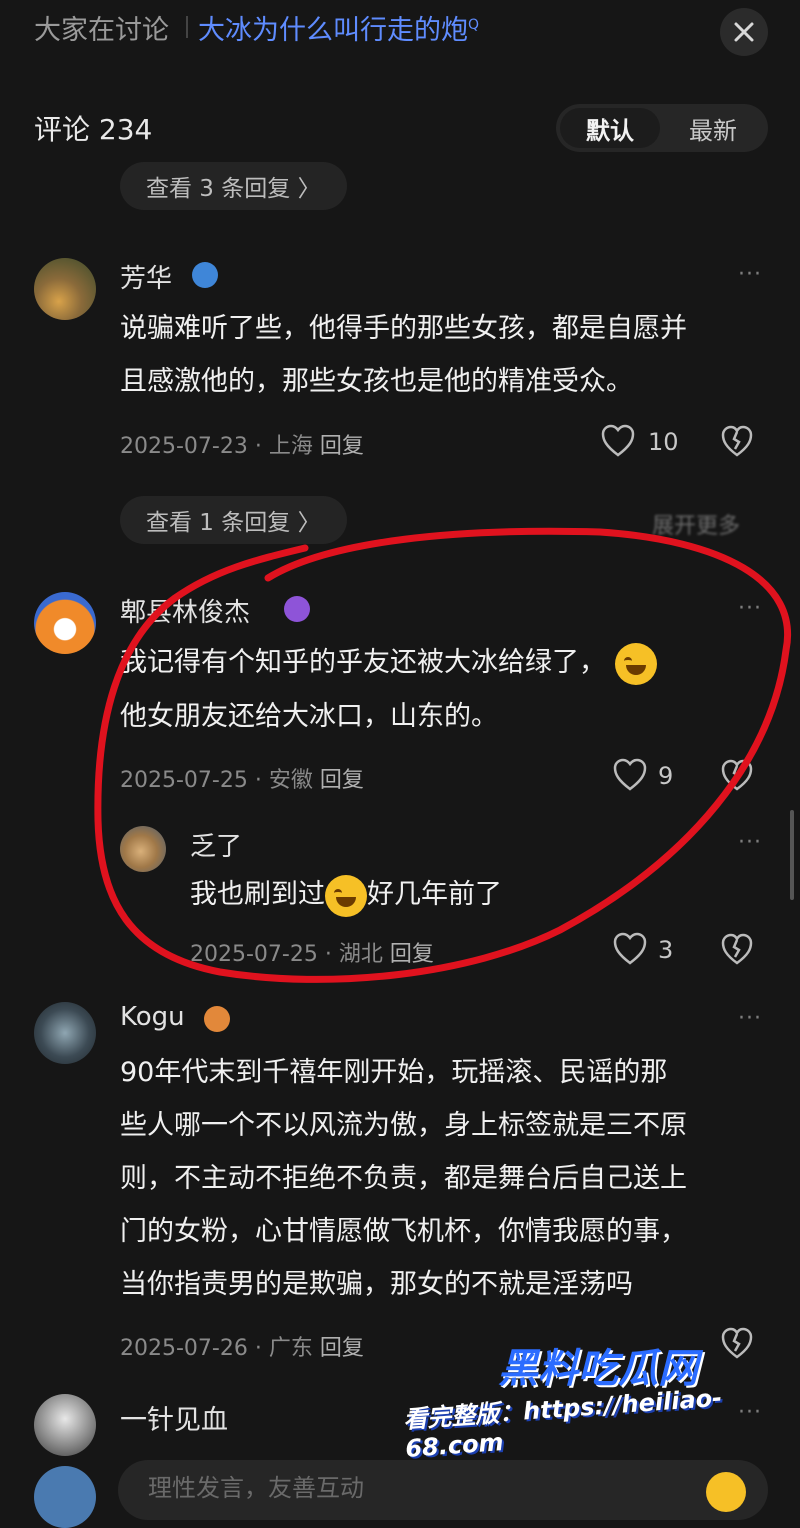 The image size is (800, 1528). Describe the element at coordinates (360, 954) in the screenshot. I see `comment-location: 湖北` at that location.